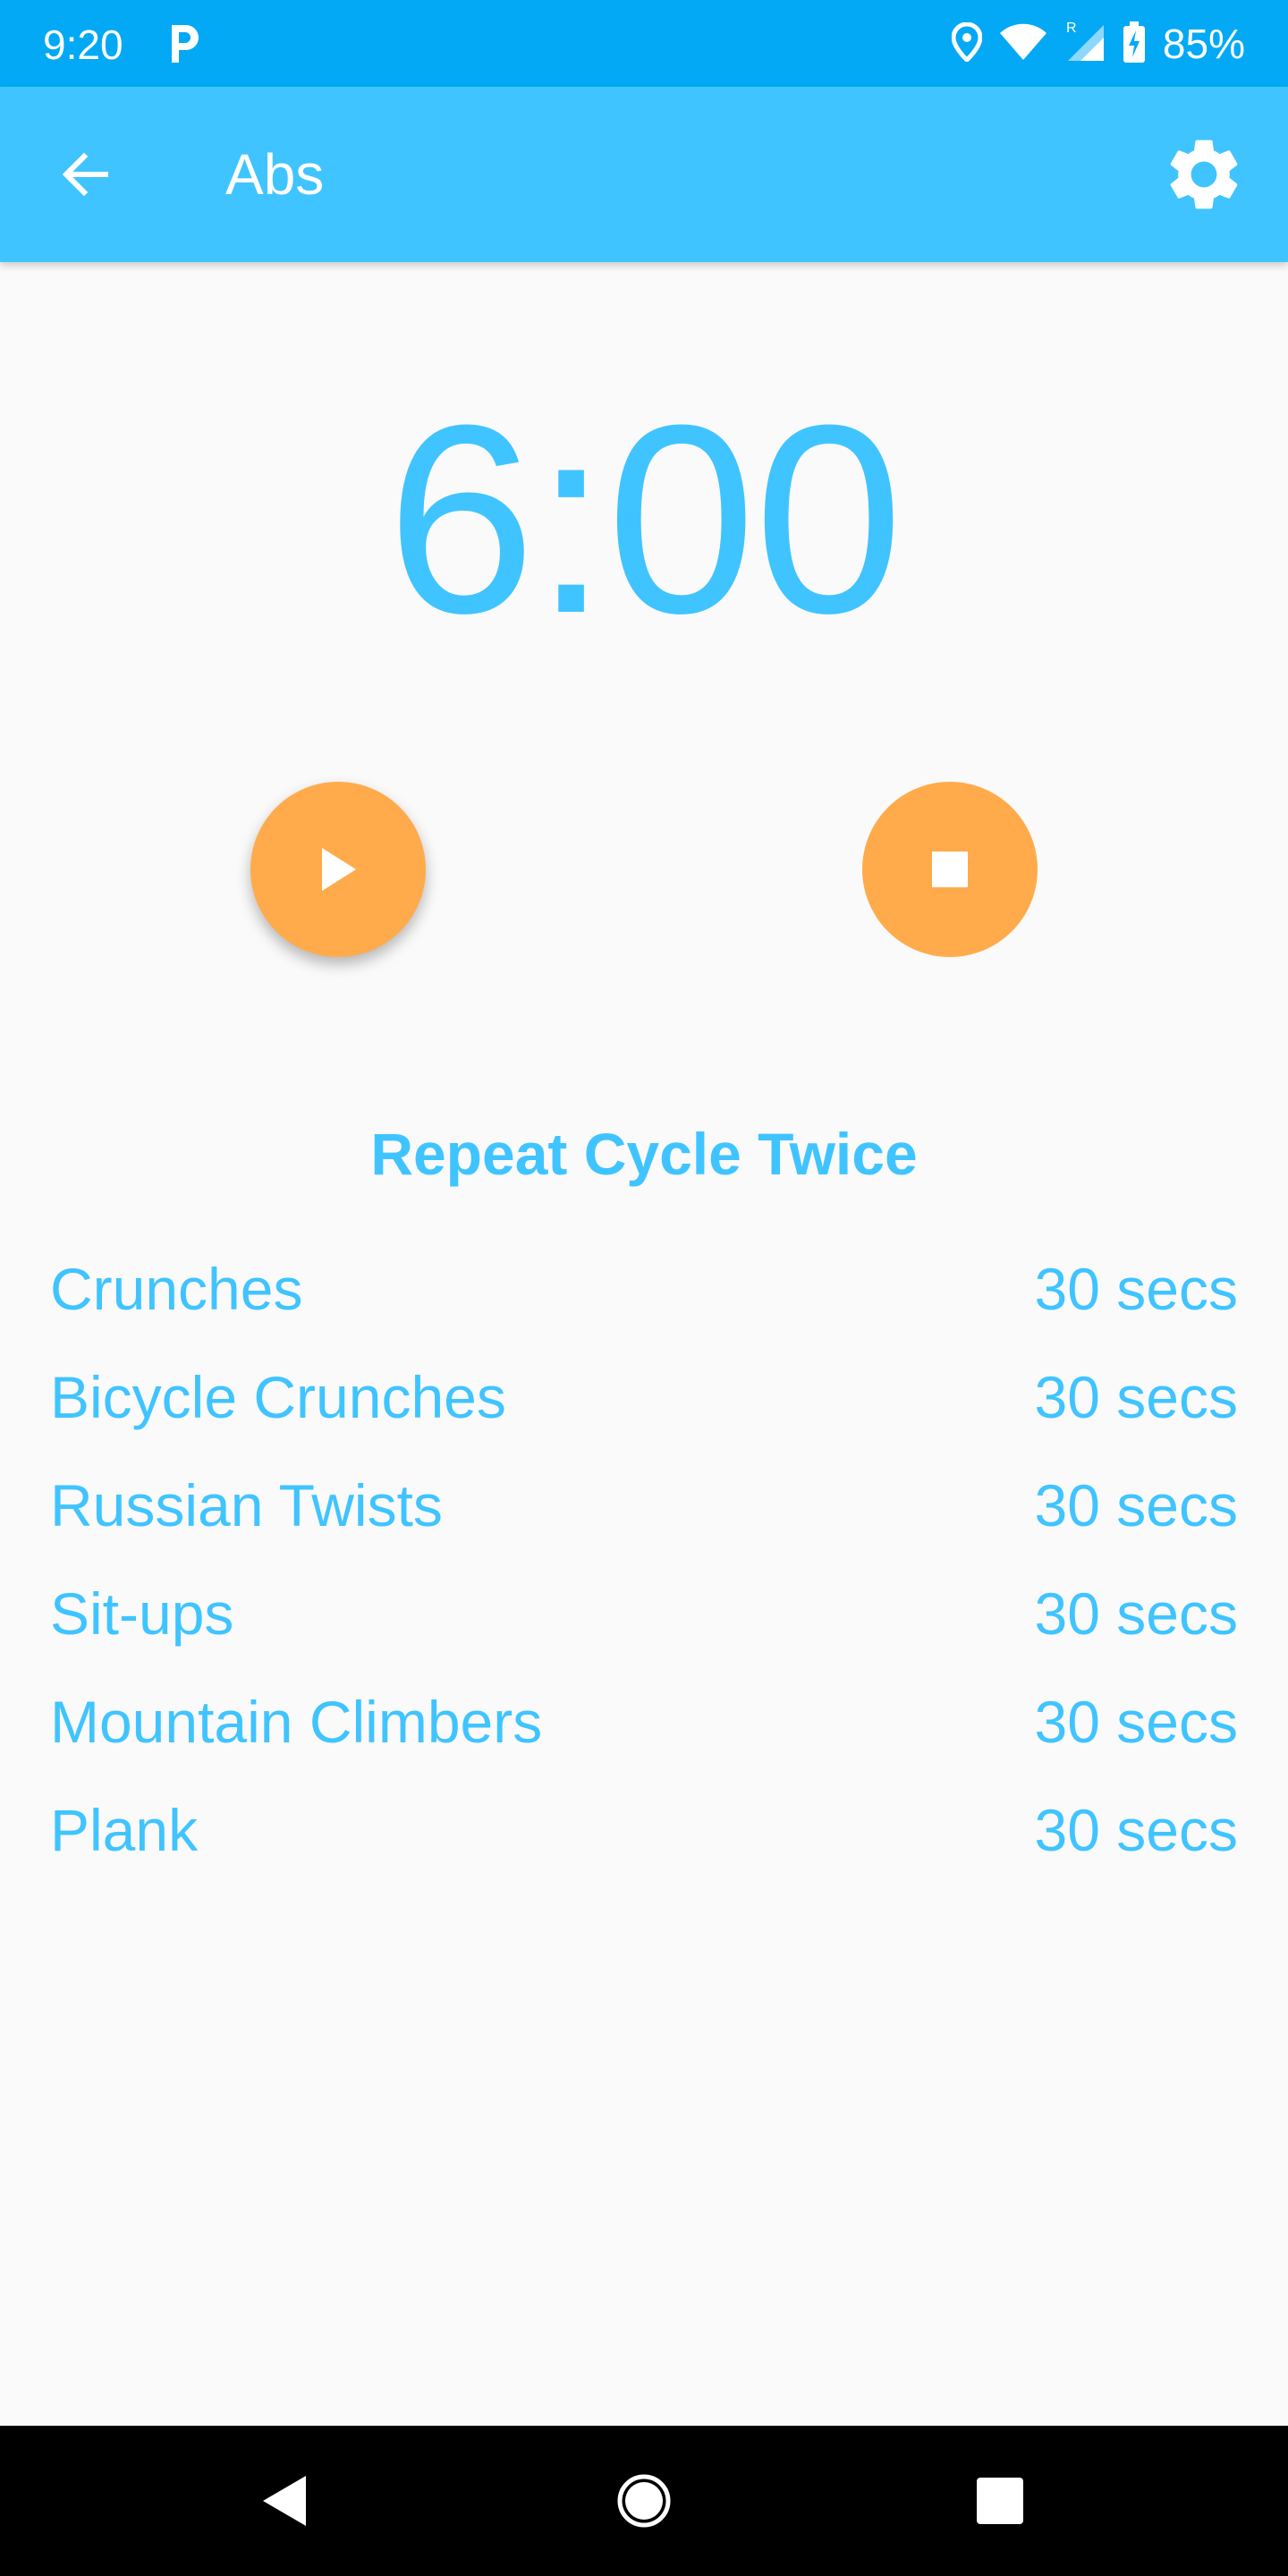 This screenshot has width=1288, height=2576. I want to click on exercise-name: Plank, so click(124, 1829).